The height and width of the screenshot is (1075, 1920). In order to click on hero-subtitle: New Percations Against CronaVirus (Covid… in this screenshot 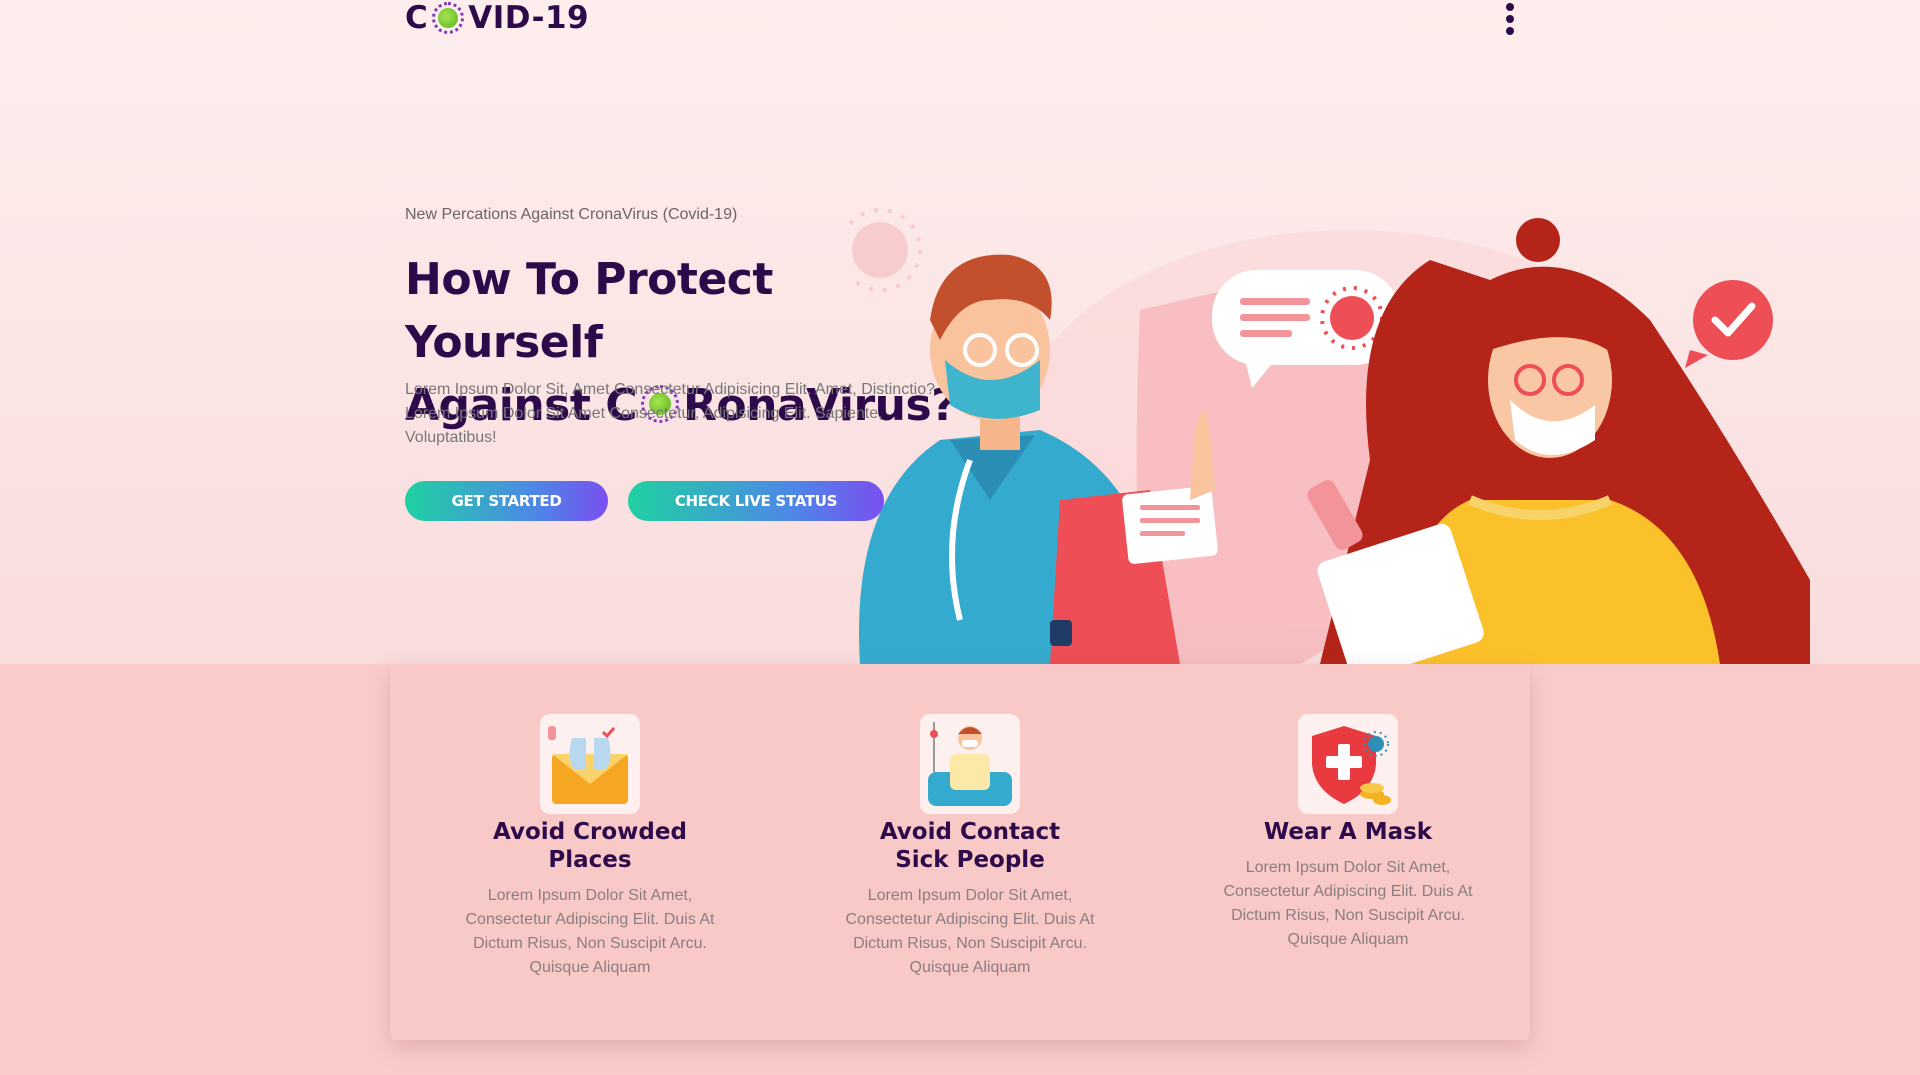, I will do `click(571, 214)`.